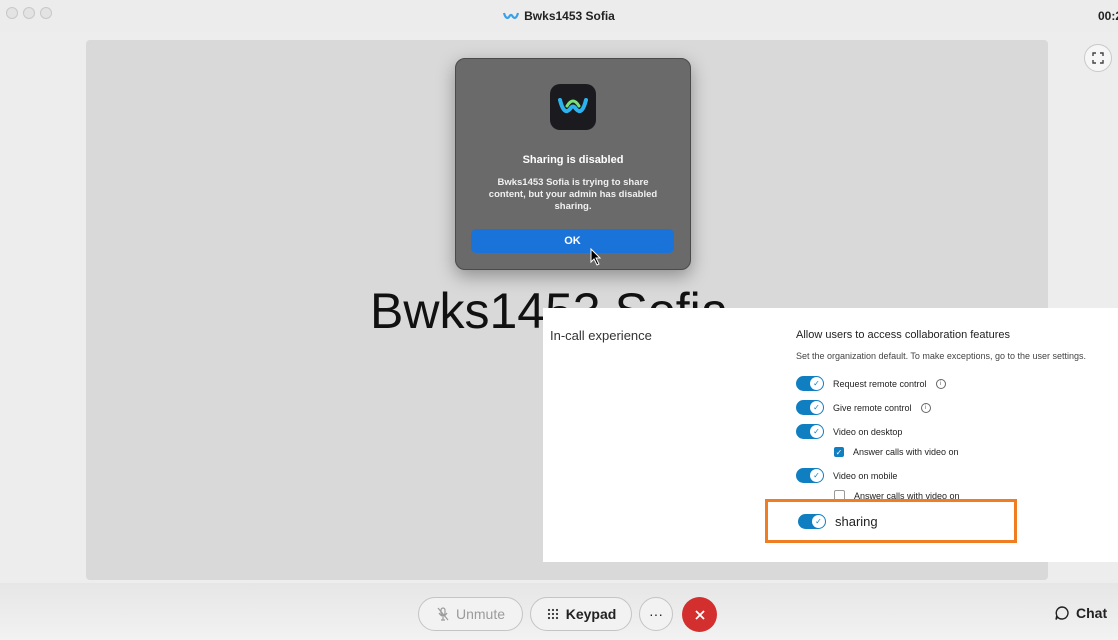 Image resolution: width=1118 pixels, height=640 pixels. Describe the element at coordinates (569, 16) in the screenshot. I see `window-title-text: Bwks1453 Sofia` at that location.